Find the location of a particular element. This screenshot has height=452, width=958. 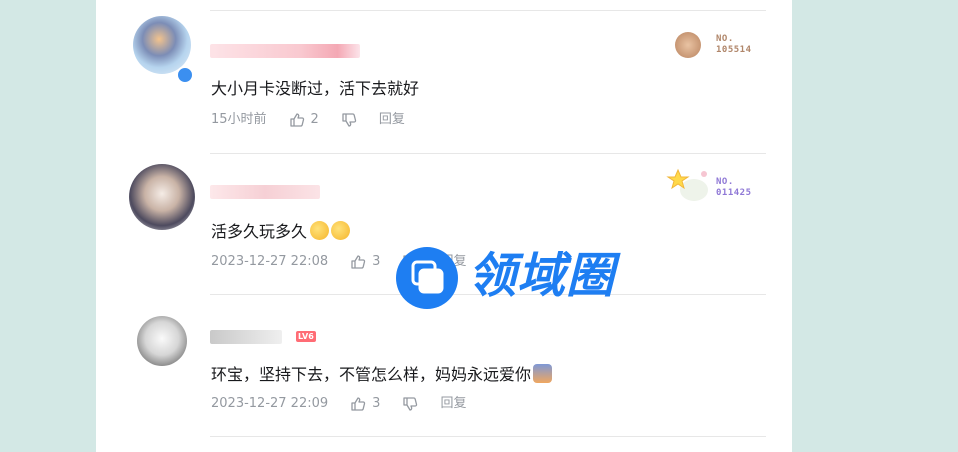

level-badge: LV6 is located at coordinates (306, 336).